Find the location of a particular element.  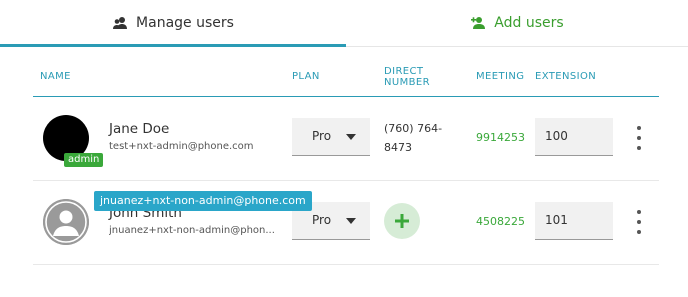

column-header-direct-line2: NUMBER is located at coordinates (407, 82).